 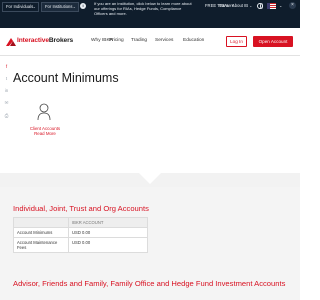 What do you see at coordinates (150, 178) in the screenshot?
I see `section-arrow` at bounding box center [150, 178].